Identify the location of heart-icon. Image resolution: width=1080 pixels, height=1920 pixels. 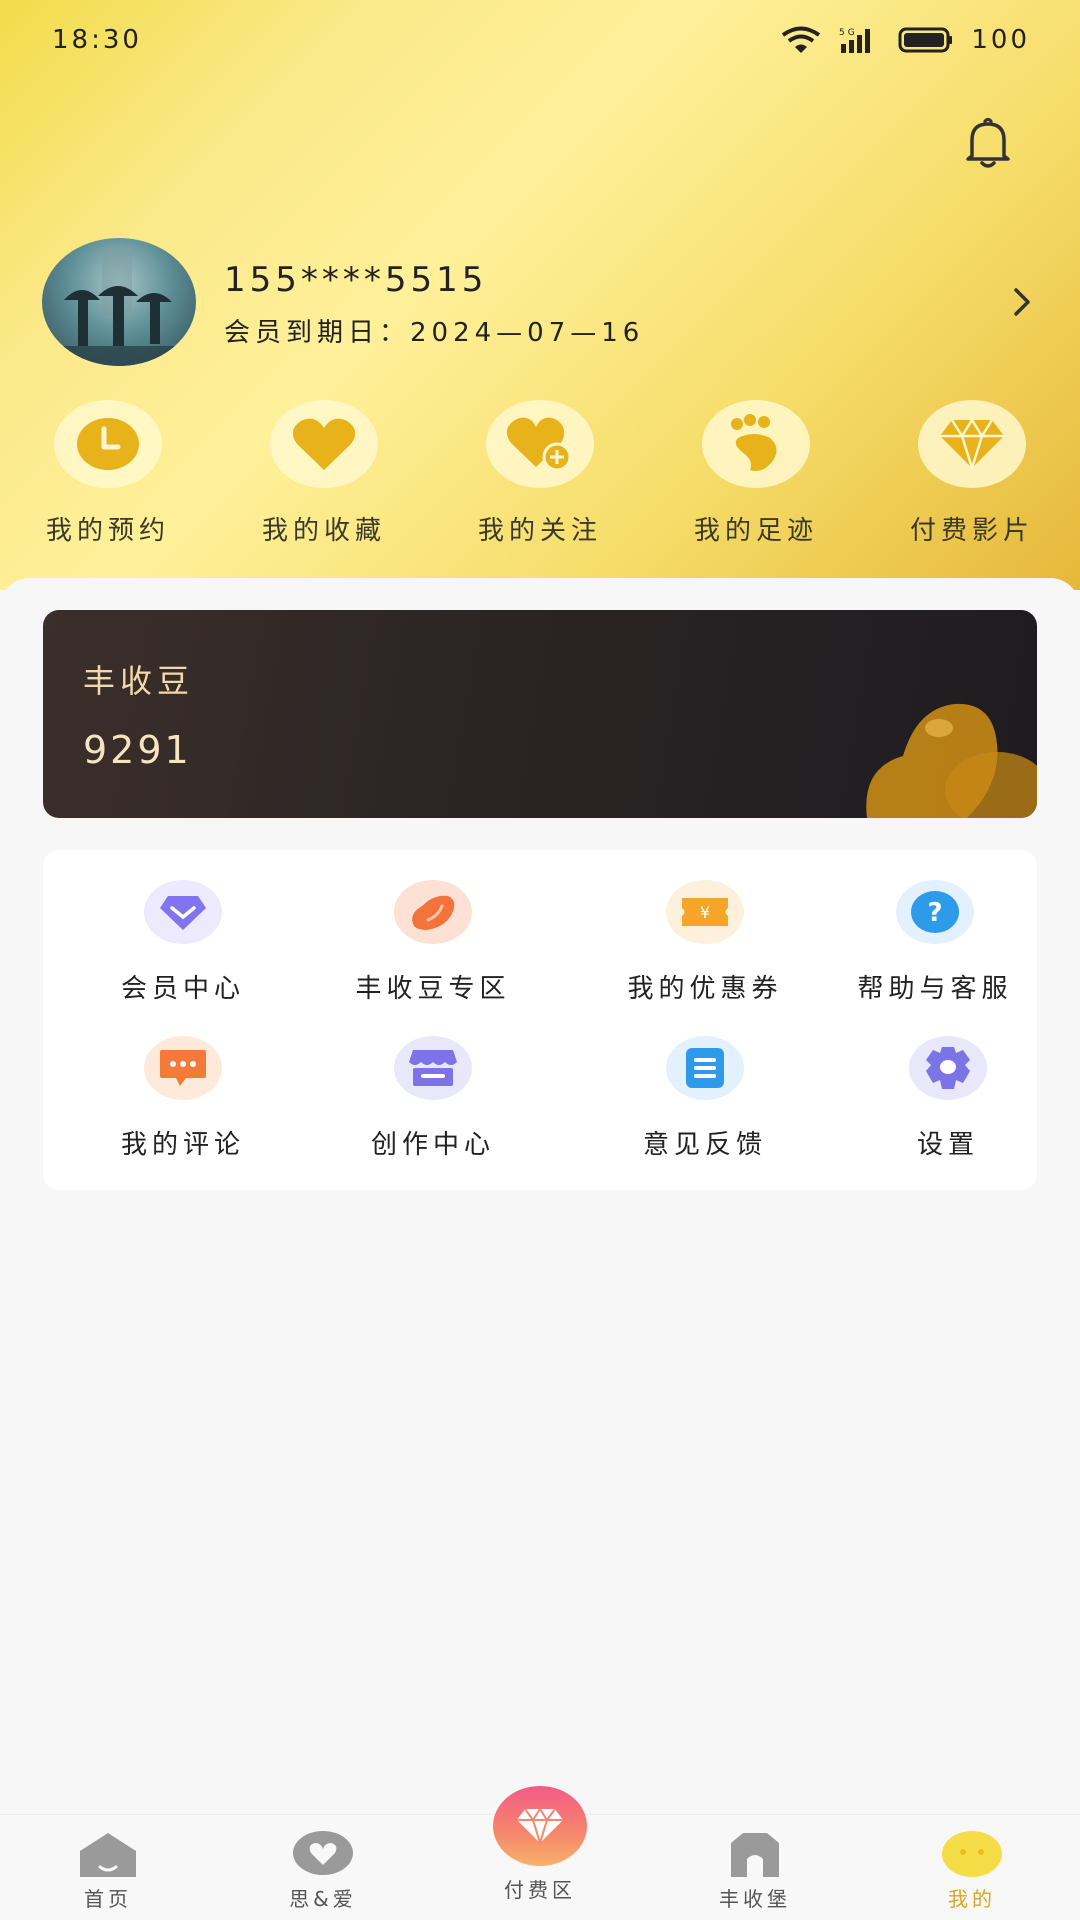
(324, 444).